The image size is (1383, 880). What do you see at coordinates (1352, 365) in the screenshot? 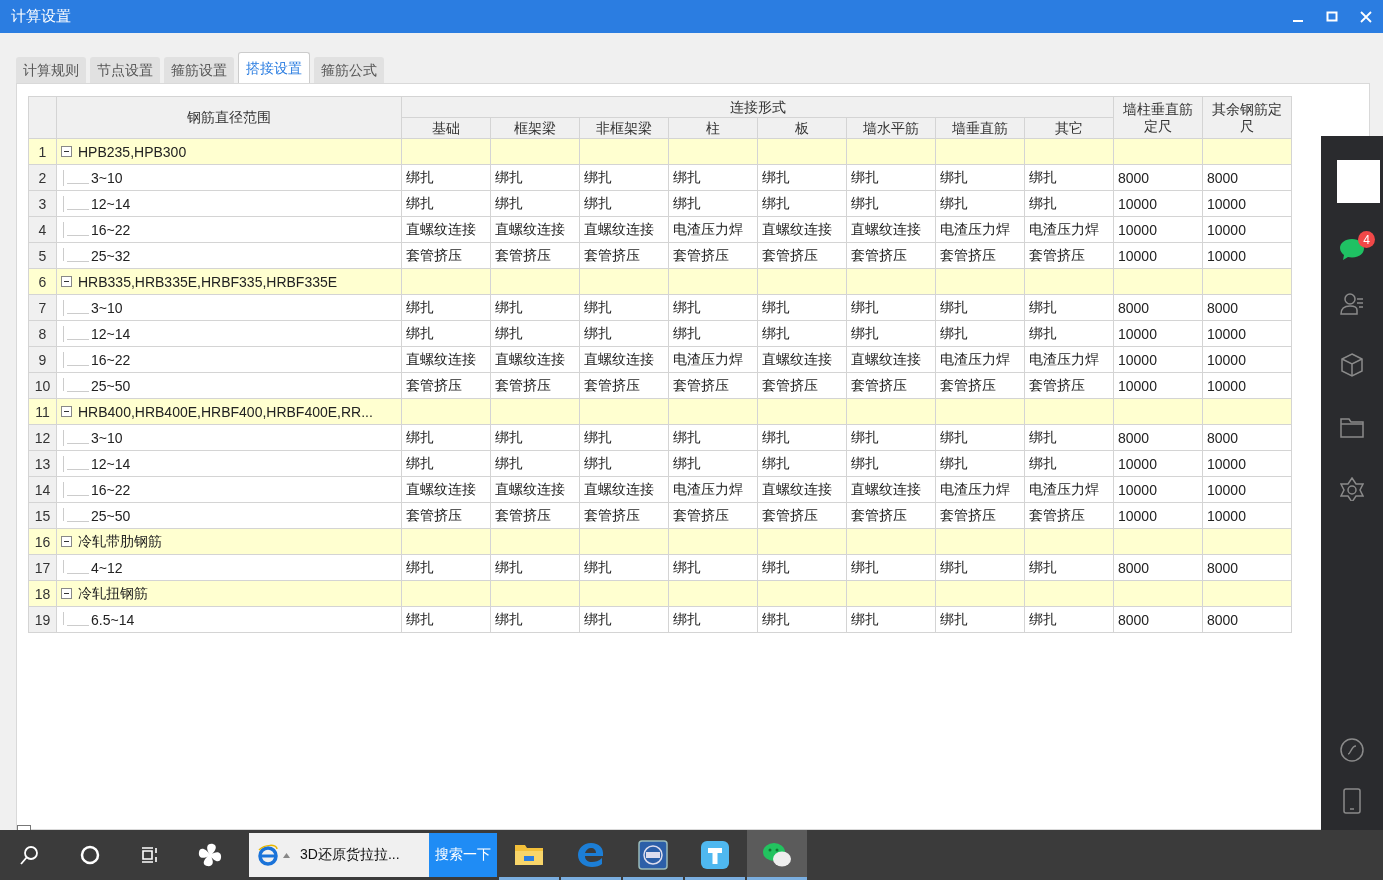
I see `cube-icon` at bounding box center [1352, 365].